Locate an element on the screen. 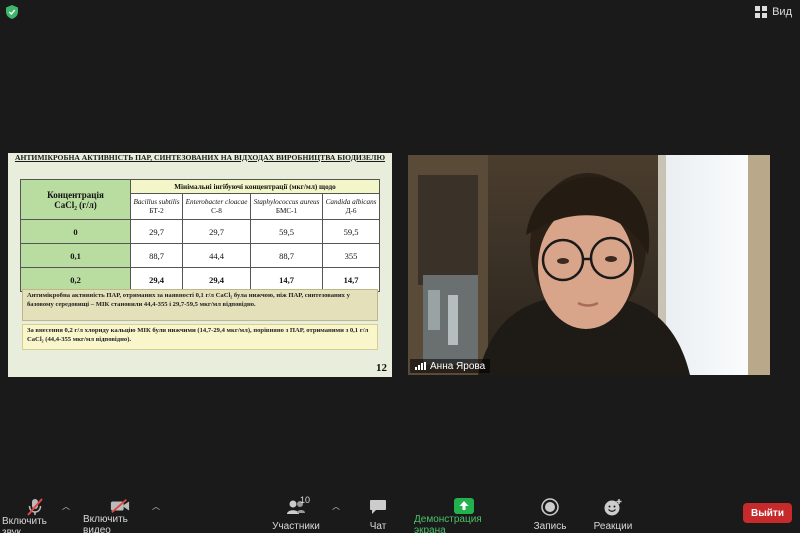  table-row: 0 29,7 29,7 59,5 59,5 is located at coordinates (200, 231).